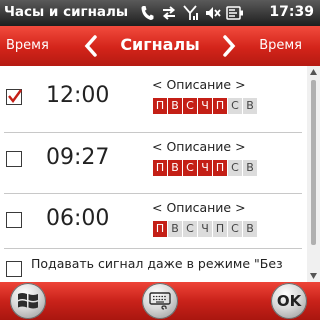  I want to click on tab-next: Время, so click(280, 45).